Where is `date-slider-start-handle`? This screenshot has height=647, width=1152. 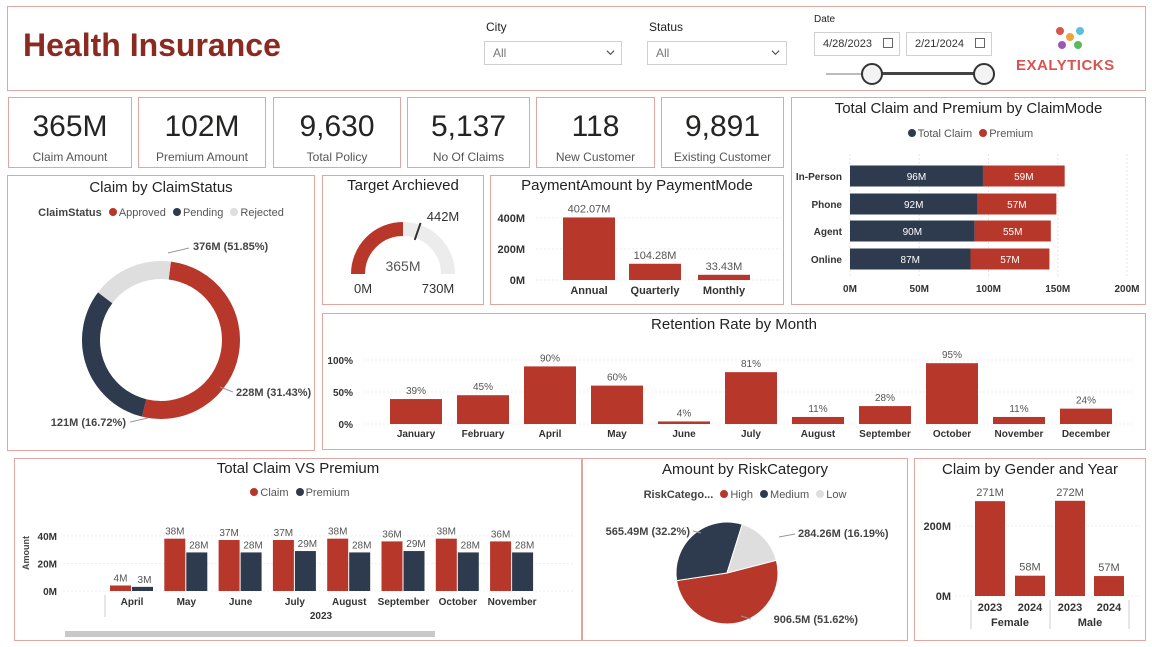
date-slider-start-handle is located at coordinates (872, 74).